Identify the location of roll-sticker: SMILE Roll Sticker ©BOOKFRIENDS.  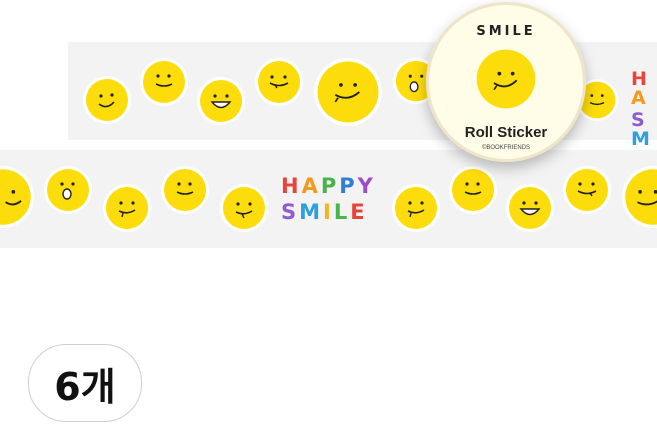
(506, 82).